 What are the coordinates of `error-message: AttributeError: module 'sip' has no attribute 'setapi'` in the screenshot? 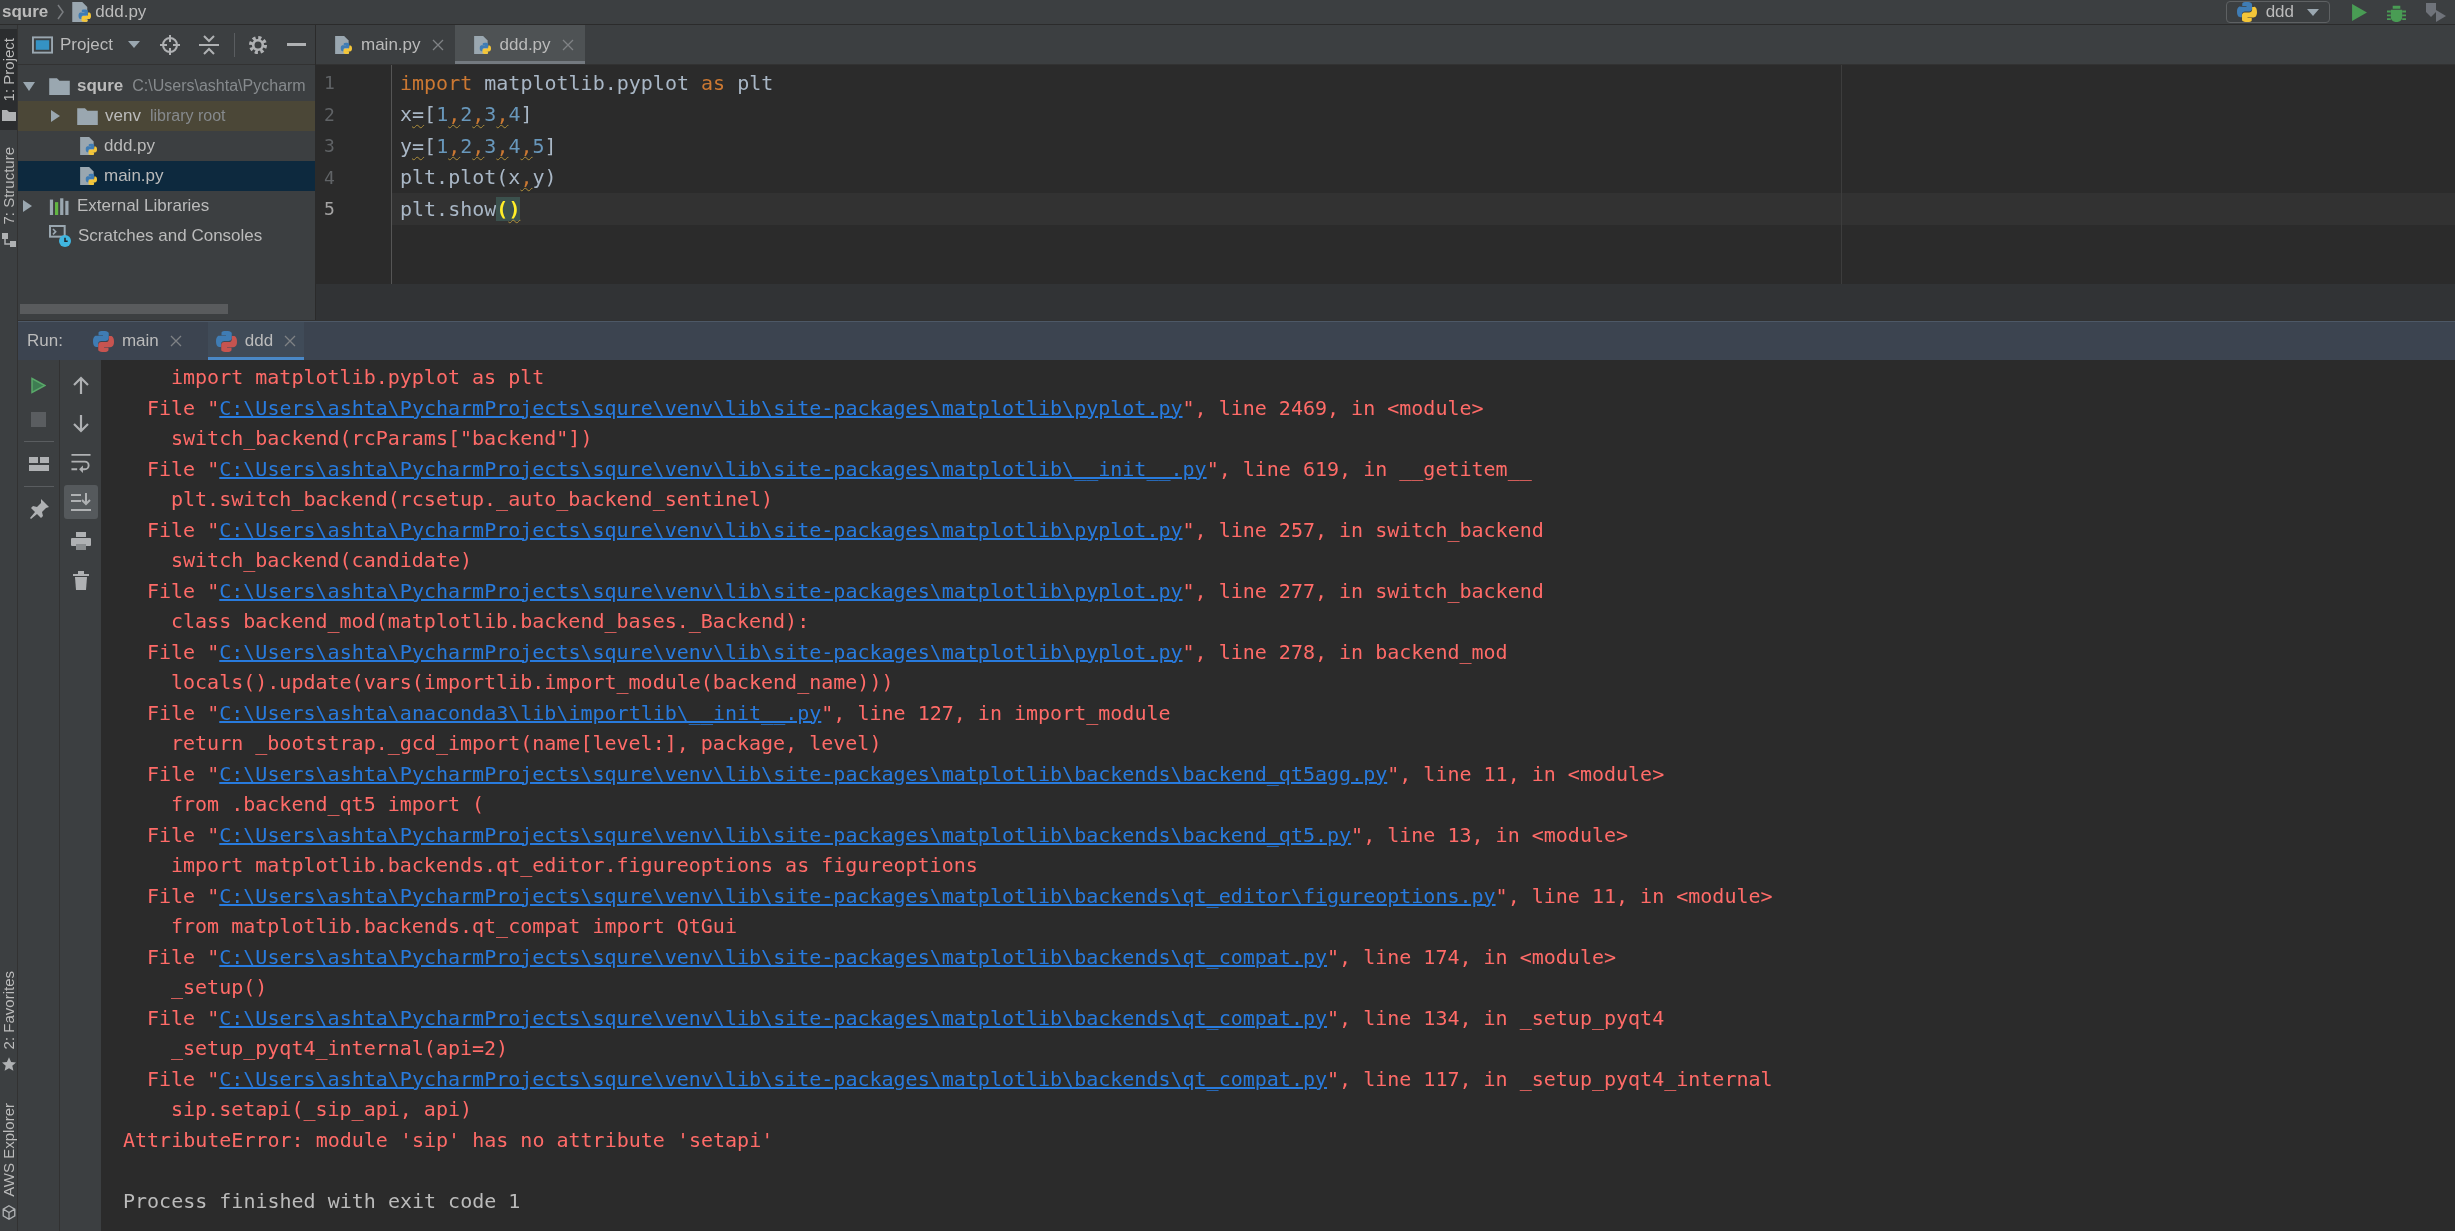 It's located at (448, 1140).